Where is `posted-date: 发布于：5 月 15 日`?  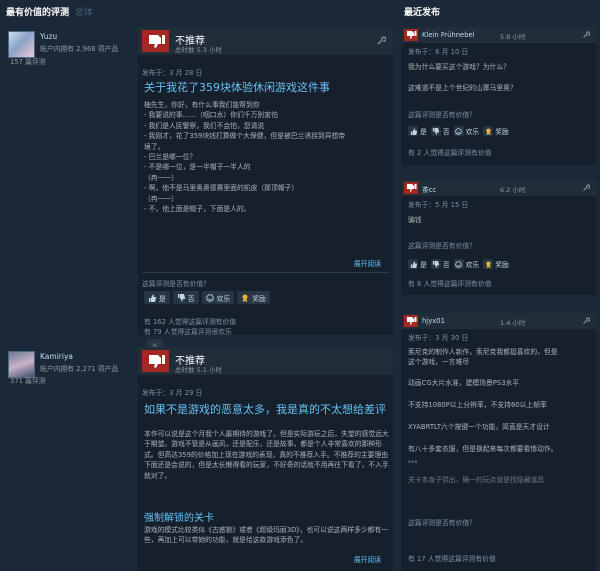
posted-date: 发布于：5 月 15 日 is located at coordinates (438, 205).